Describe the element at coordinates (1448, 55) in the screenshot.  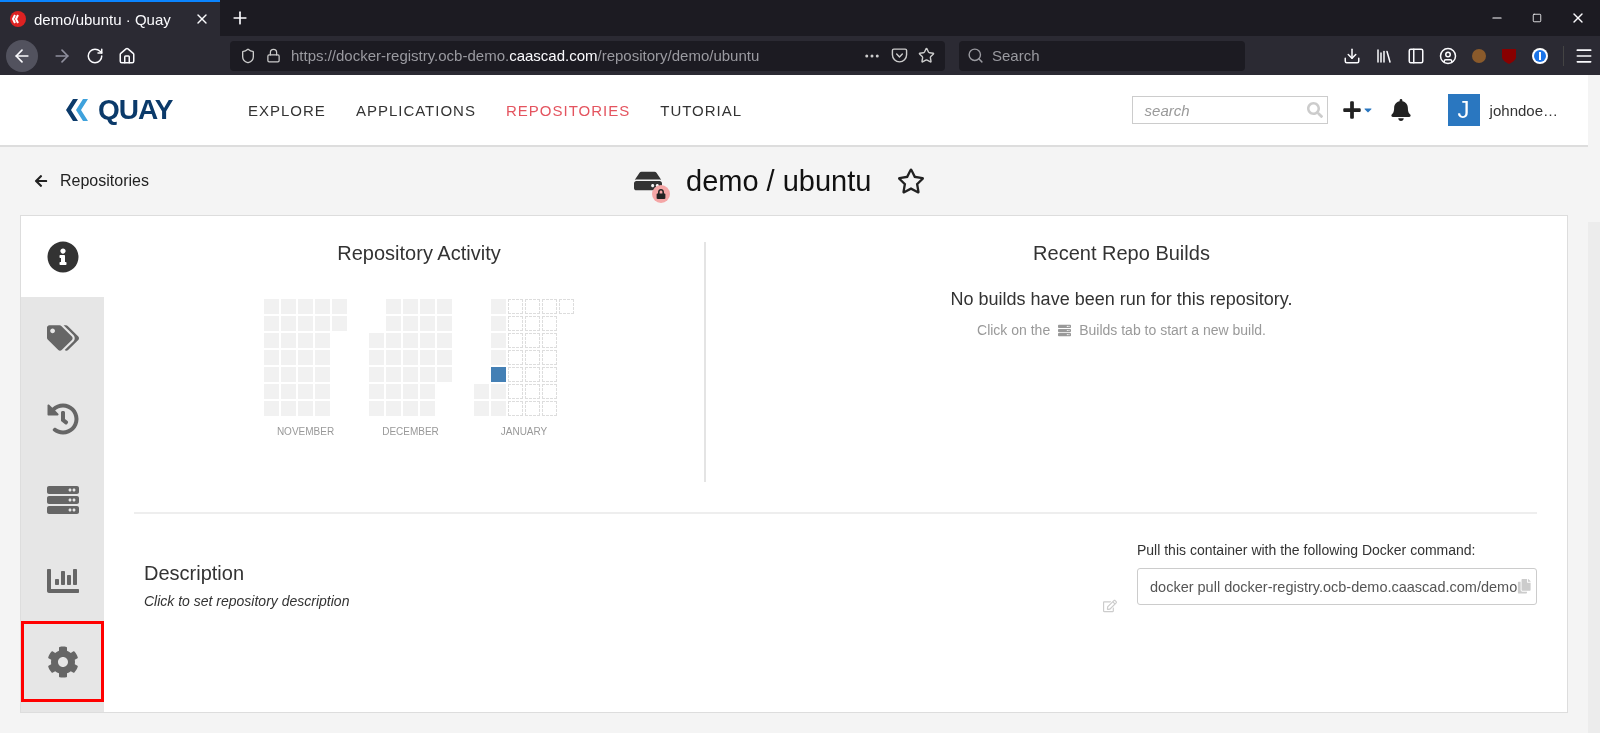
I see `account-icon` at that location.